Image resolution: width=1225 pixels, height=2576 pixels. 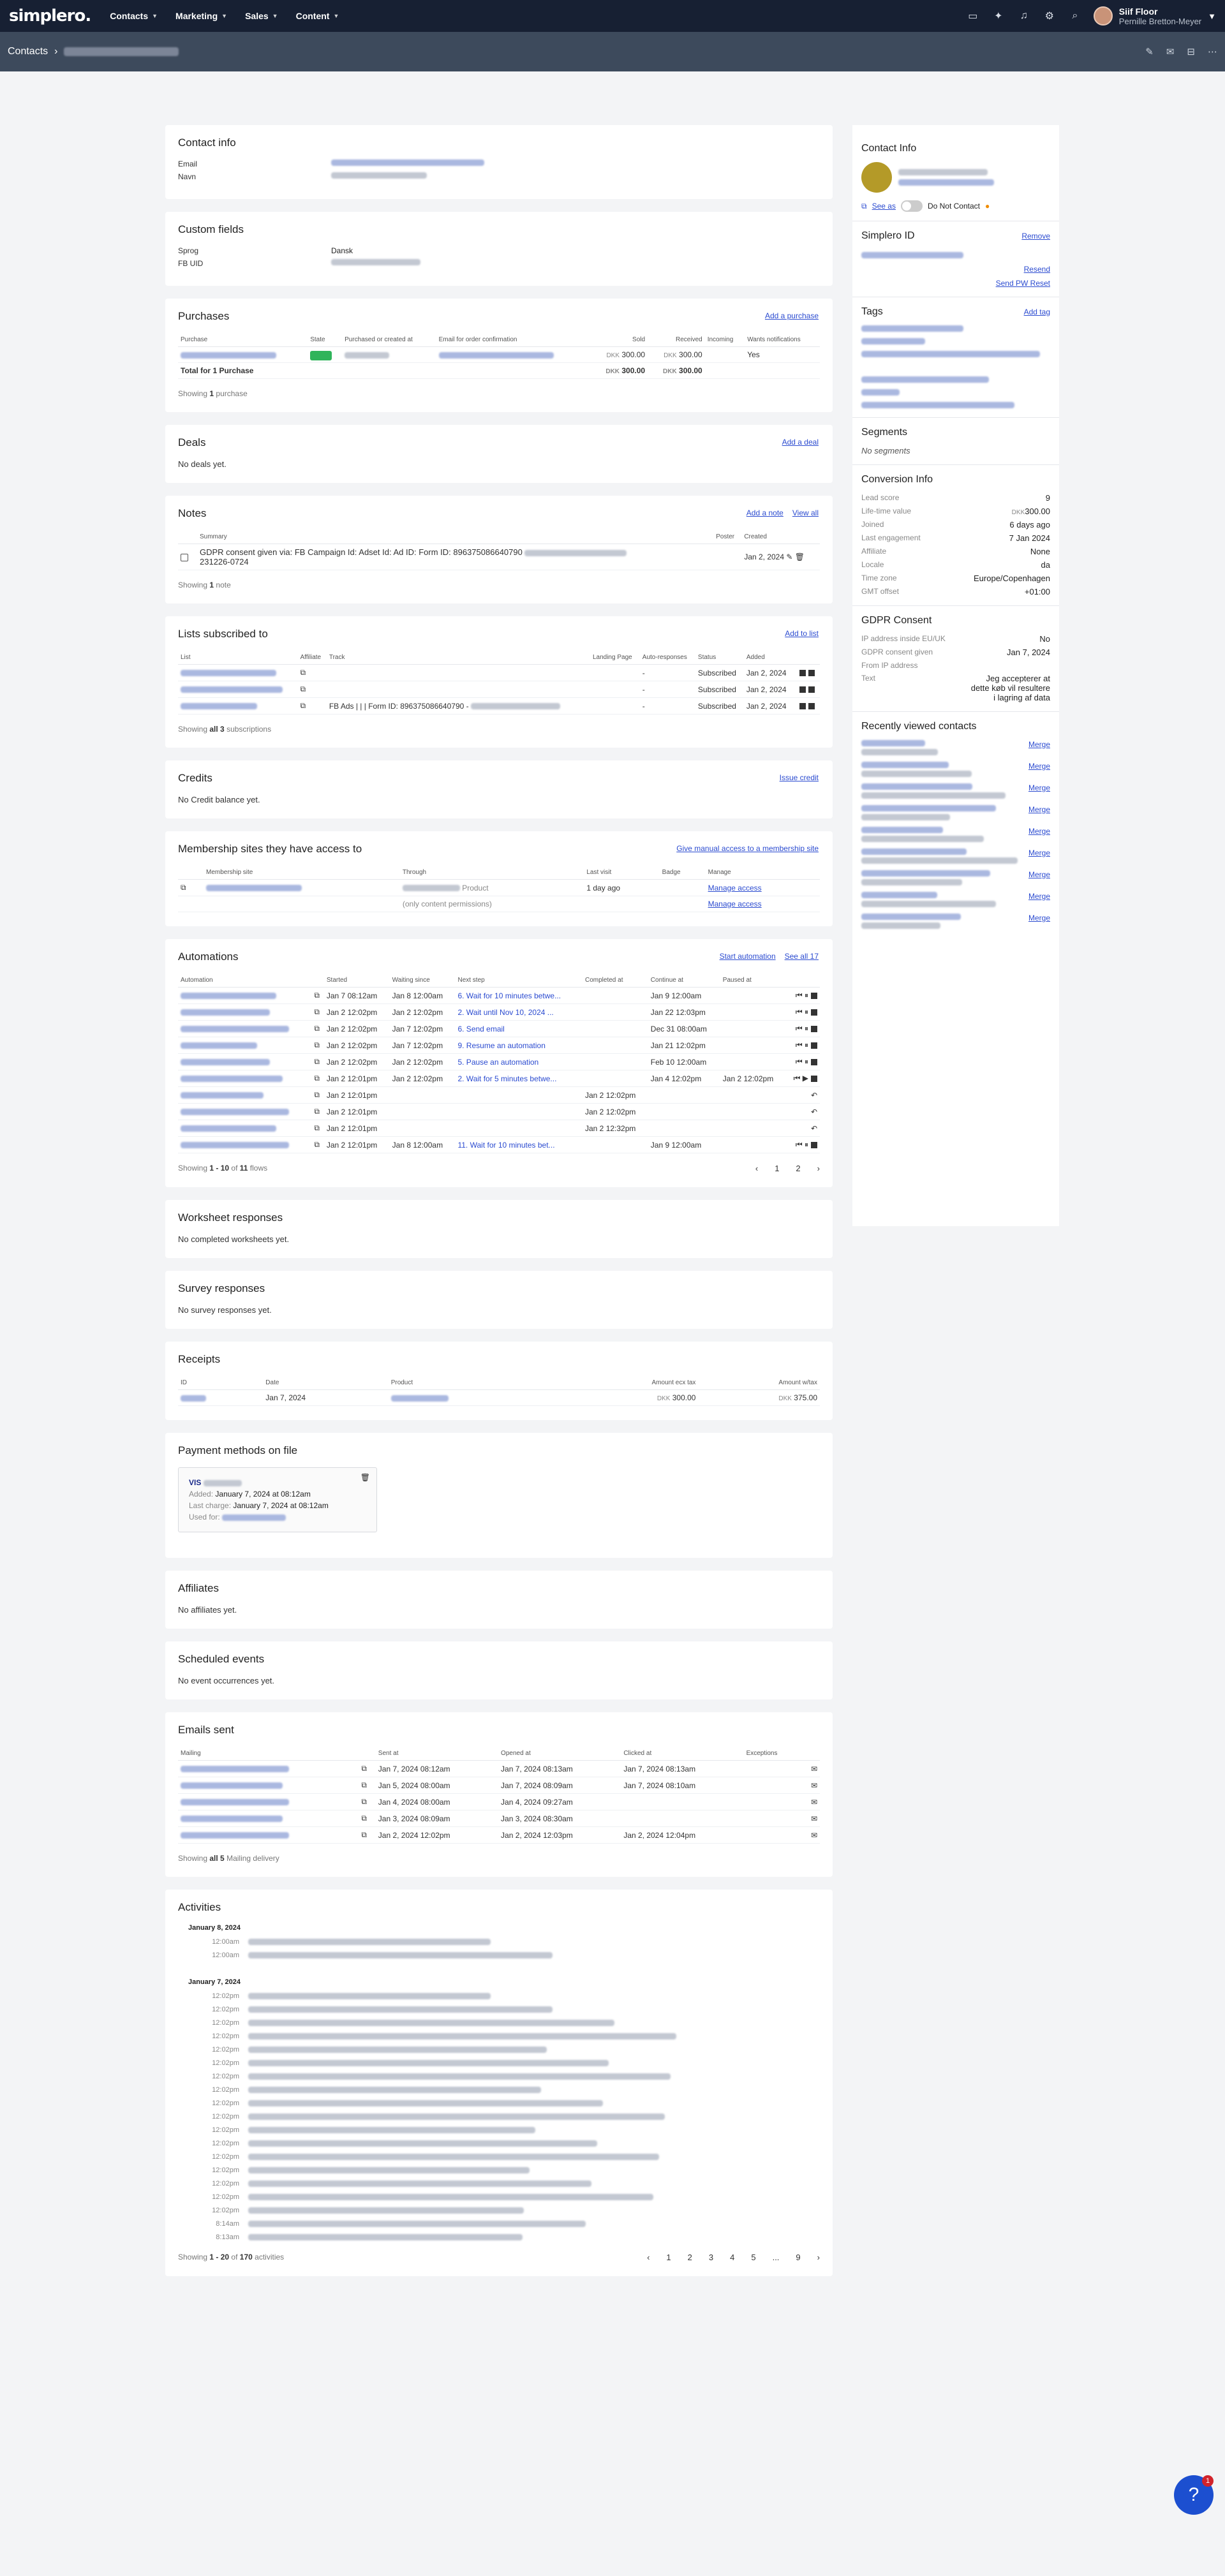 What do you see at coordinates (805, 512) in the screenshot?
I see `view-all-notes-link: View all` at bounding box center [805, 512].